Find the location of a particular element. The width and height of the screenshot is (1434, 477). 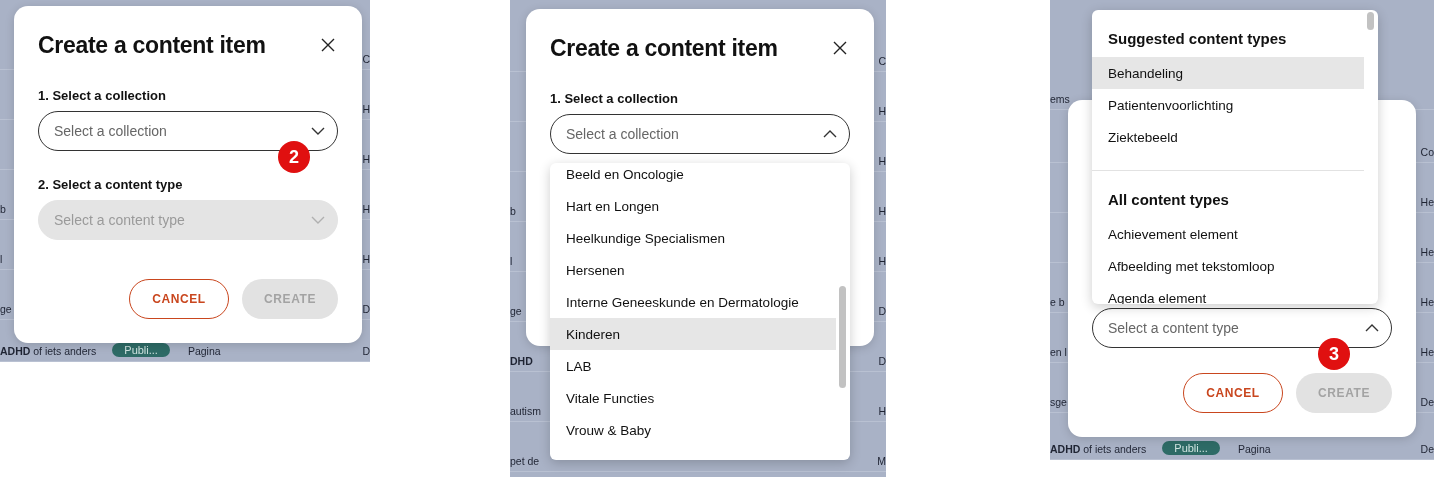

select-field: Select a content type is located at coordinates (1242, 328).